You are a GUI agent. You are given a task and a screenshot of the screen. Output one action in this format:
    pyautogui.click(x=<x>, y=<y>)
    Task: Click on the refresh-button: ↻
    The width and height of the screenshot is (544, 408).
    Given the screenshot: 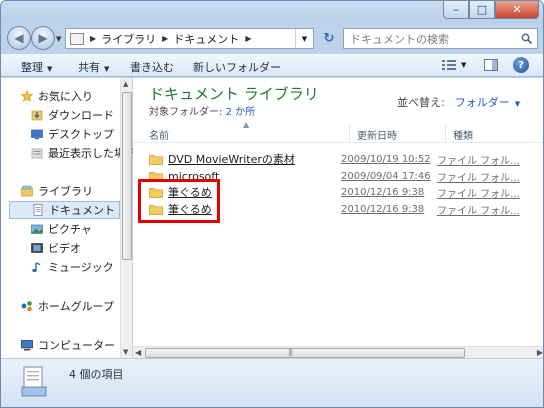 What is the action you would take?
    pyautogui.click(x=329, y=38)
    